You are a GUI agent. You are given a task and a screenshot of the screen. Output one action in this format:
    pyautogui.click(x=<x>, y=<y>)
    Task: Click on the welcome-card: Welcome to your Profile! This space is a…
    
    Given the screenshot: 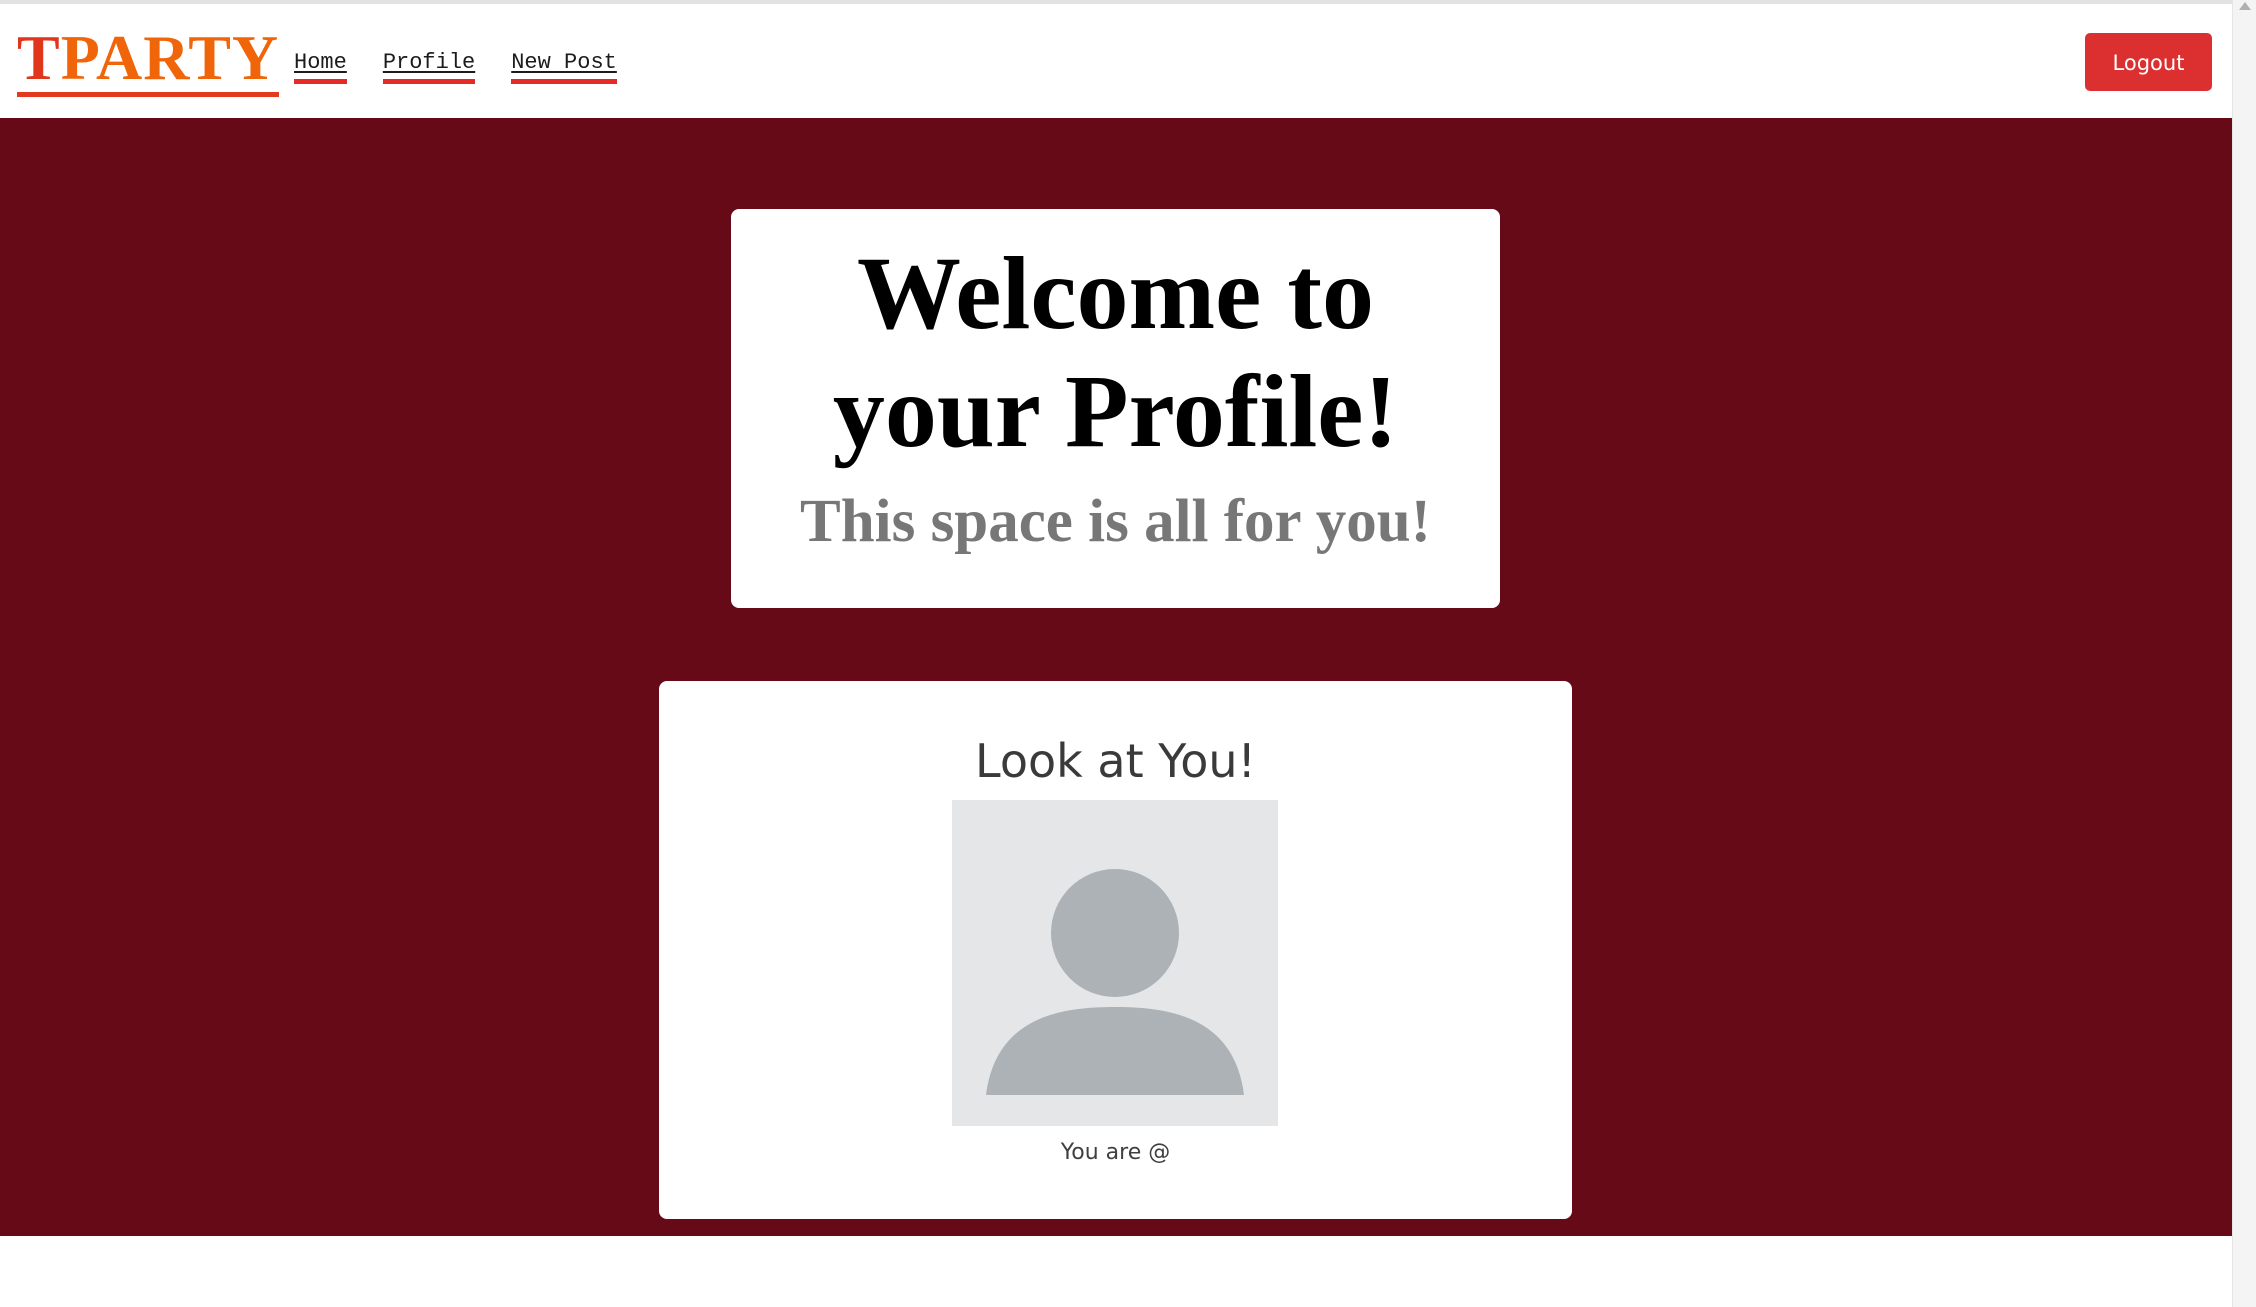 What is the action you would take?
    pyautogui.click(x=1115, y=408)
    